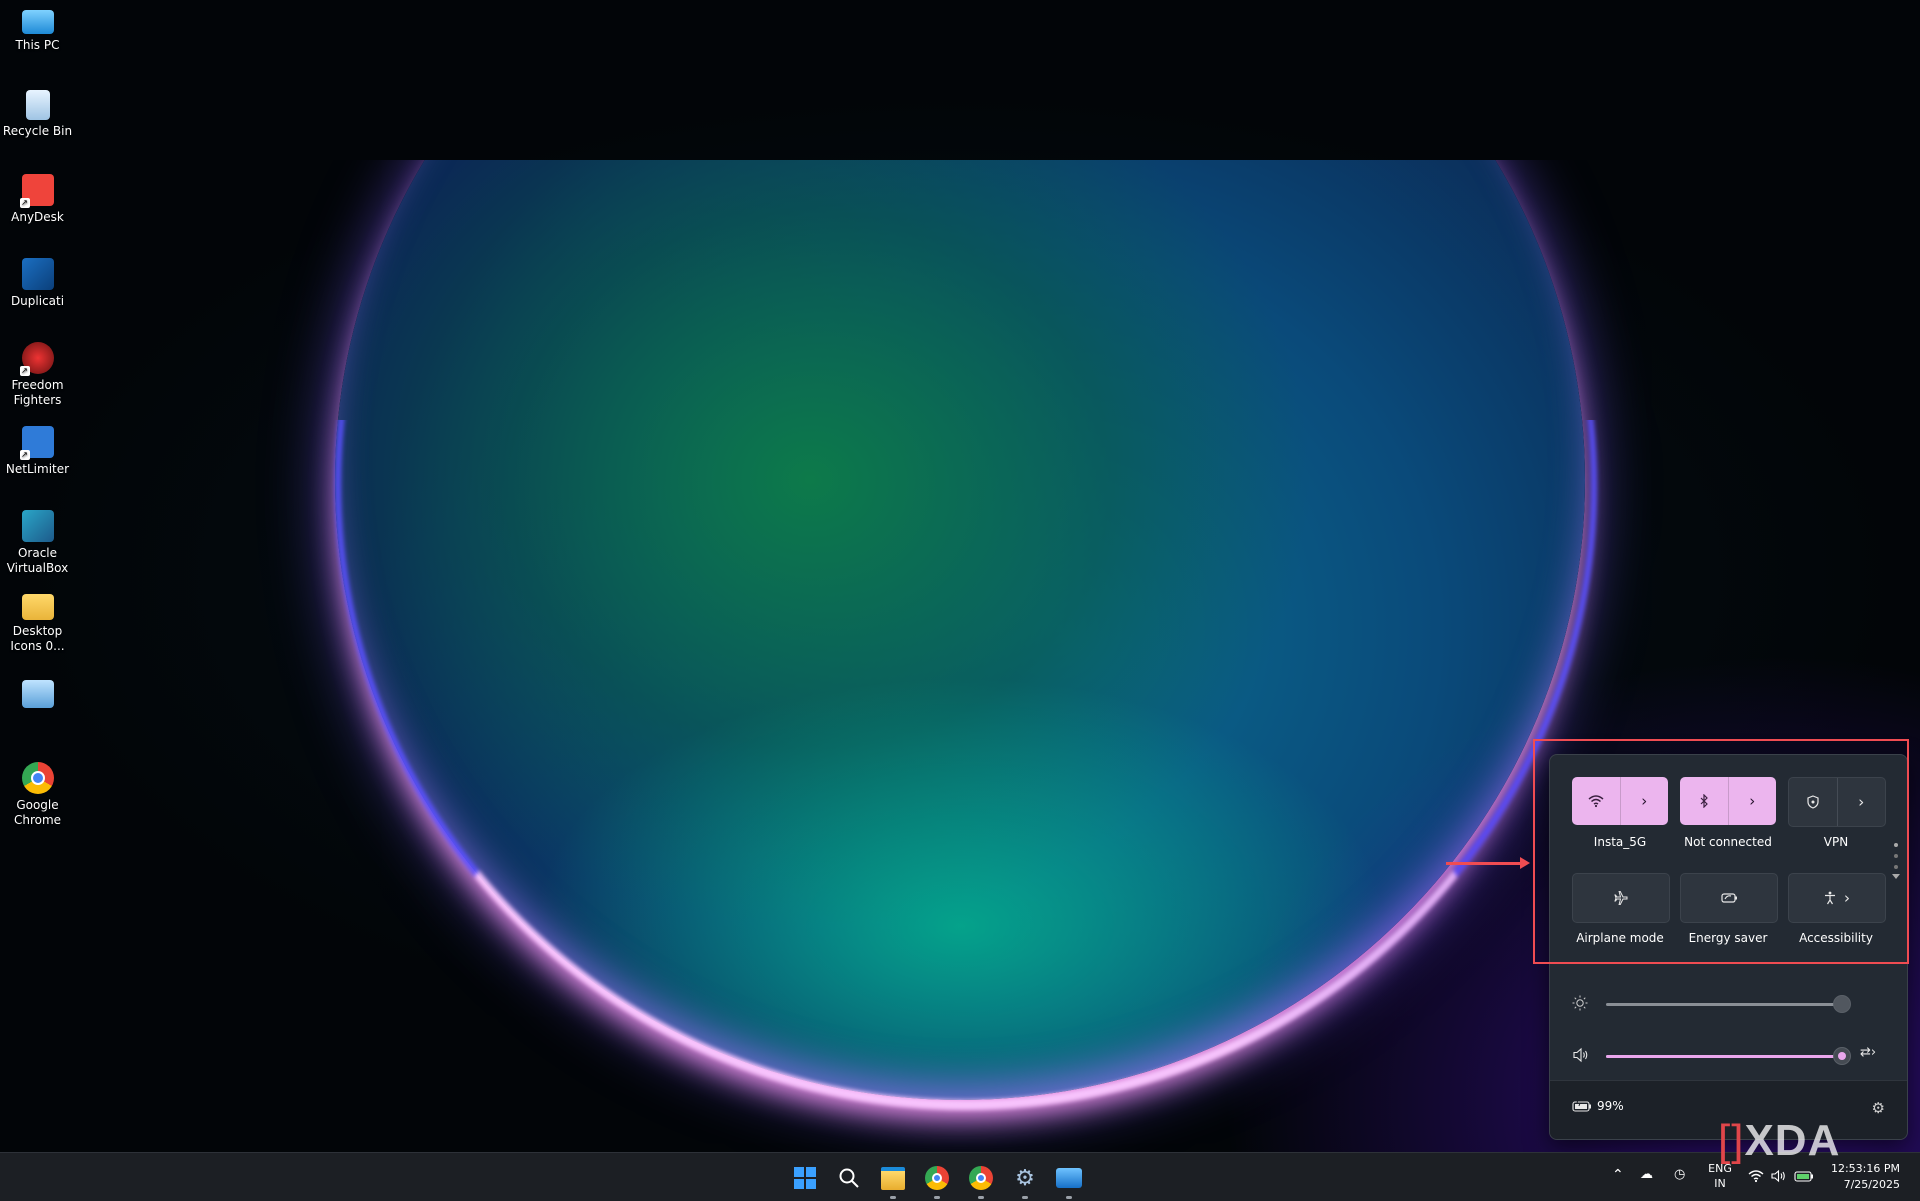 Image resolution: width=1920 pixels, height=1201 pixels. What do you see at coordinates (1756, 1177) in the screenshot?
I see `wifi-icon` at bounding box center [1756, 1177].